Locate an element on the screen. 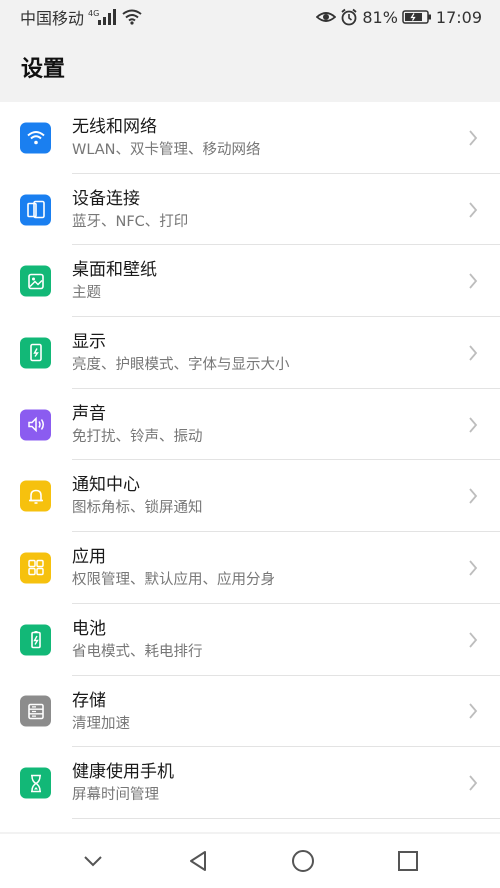 This screenshot has width=500, height=888. settings-item-device-connection: 设备连接 蓝牙、NFC、打印 is located at coordinates (250, 210).